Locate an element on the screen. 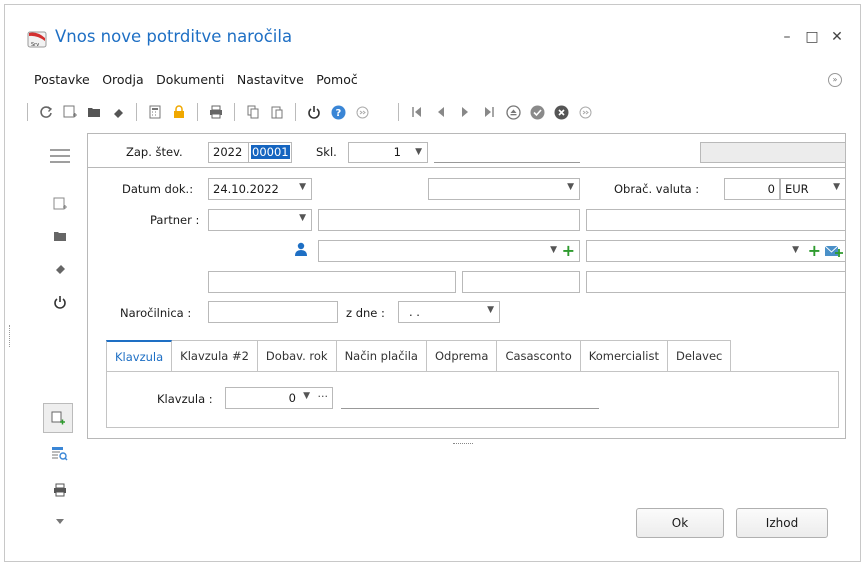 Image resolution: width=865 pixels, height=566 pixels. contact-person-icon is located at coordinates (301, 249).